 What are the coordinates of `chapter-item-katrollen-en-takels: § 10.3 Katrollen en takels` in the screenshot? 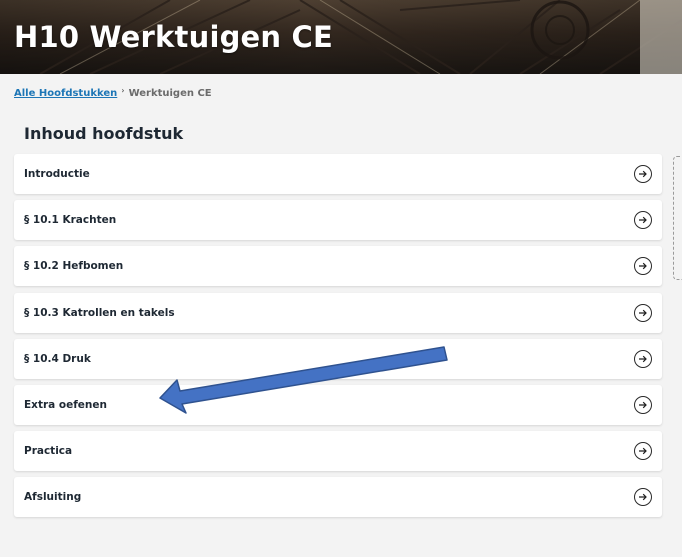 It's located at (338, 312).